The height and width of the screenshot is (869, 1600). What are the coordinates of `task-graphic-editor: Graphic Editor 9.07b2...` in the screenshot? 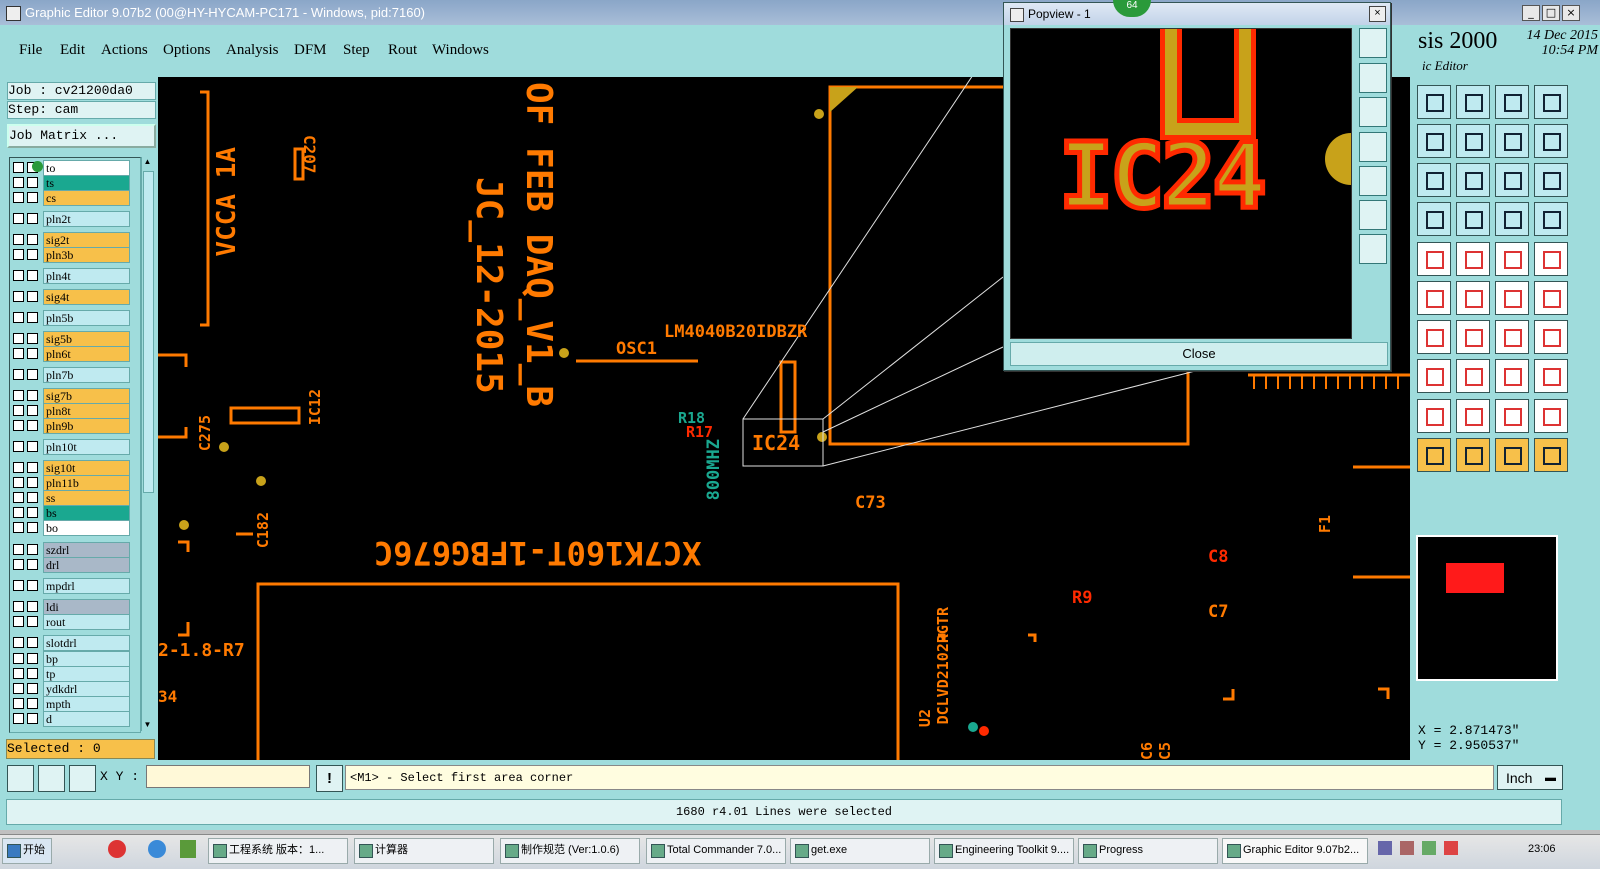 It's located at (1295, 851).